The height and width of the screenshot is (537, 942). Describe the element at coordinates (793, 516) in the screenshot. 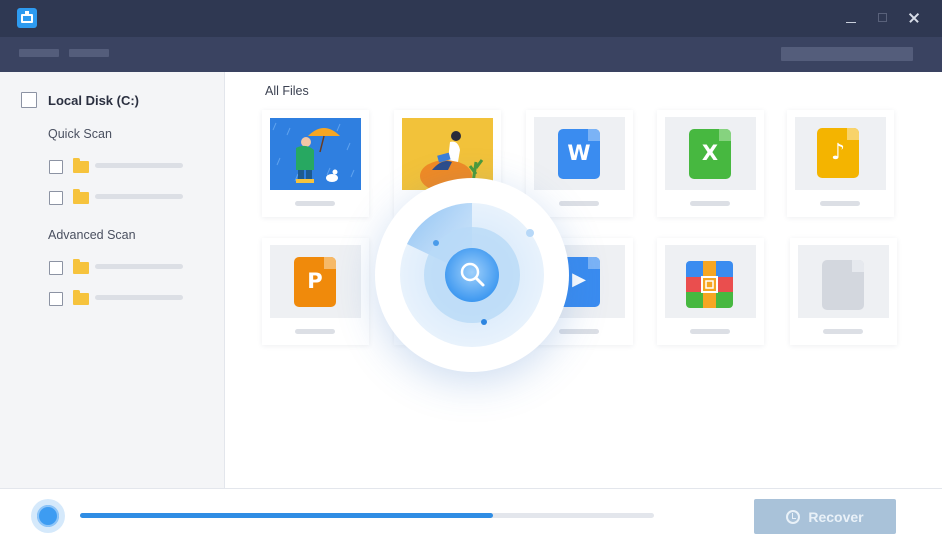

I see `history-icon` at that location.